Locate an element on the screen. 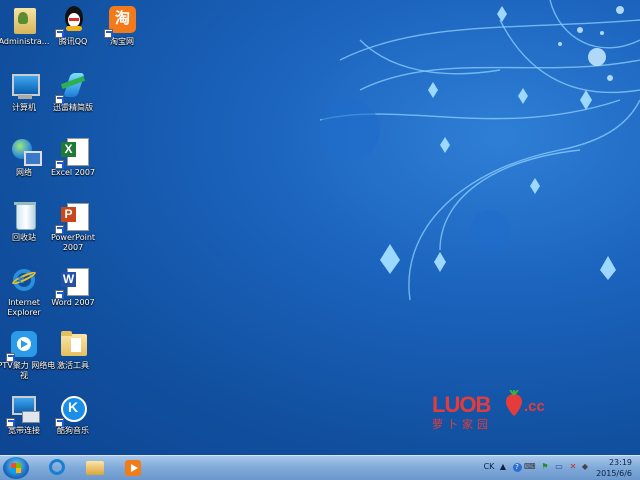  radish-icon is located at coordinates (514, 403).